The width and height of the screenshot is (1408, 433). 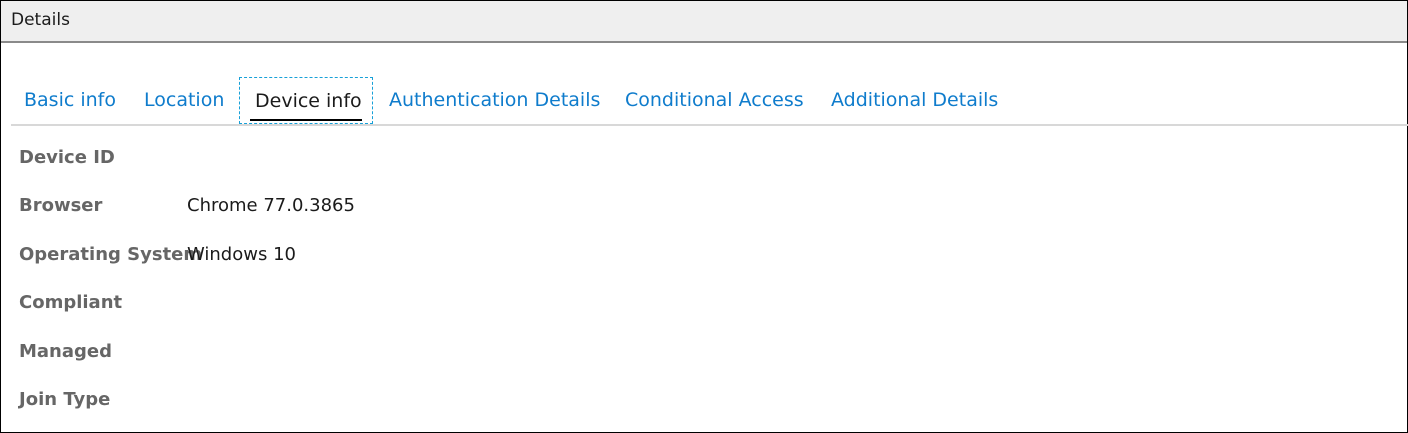 I want to click on tab-basic-info: Basic info, so click(x=79, y=100).